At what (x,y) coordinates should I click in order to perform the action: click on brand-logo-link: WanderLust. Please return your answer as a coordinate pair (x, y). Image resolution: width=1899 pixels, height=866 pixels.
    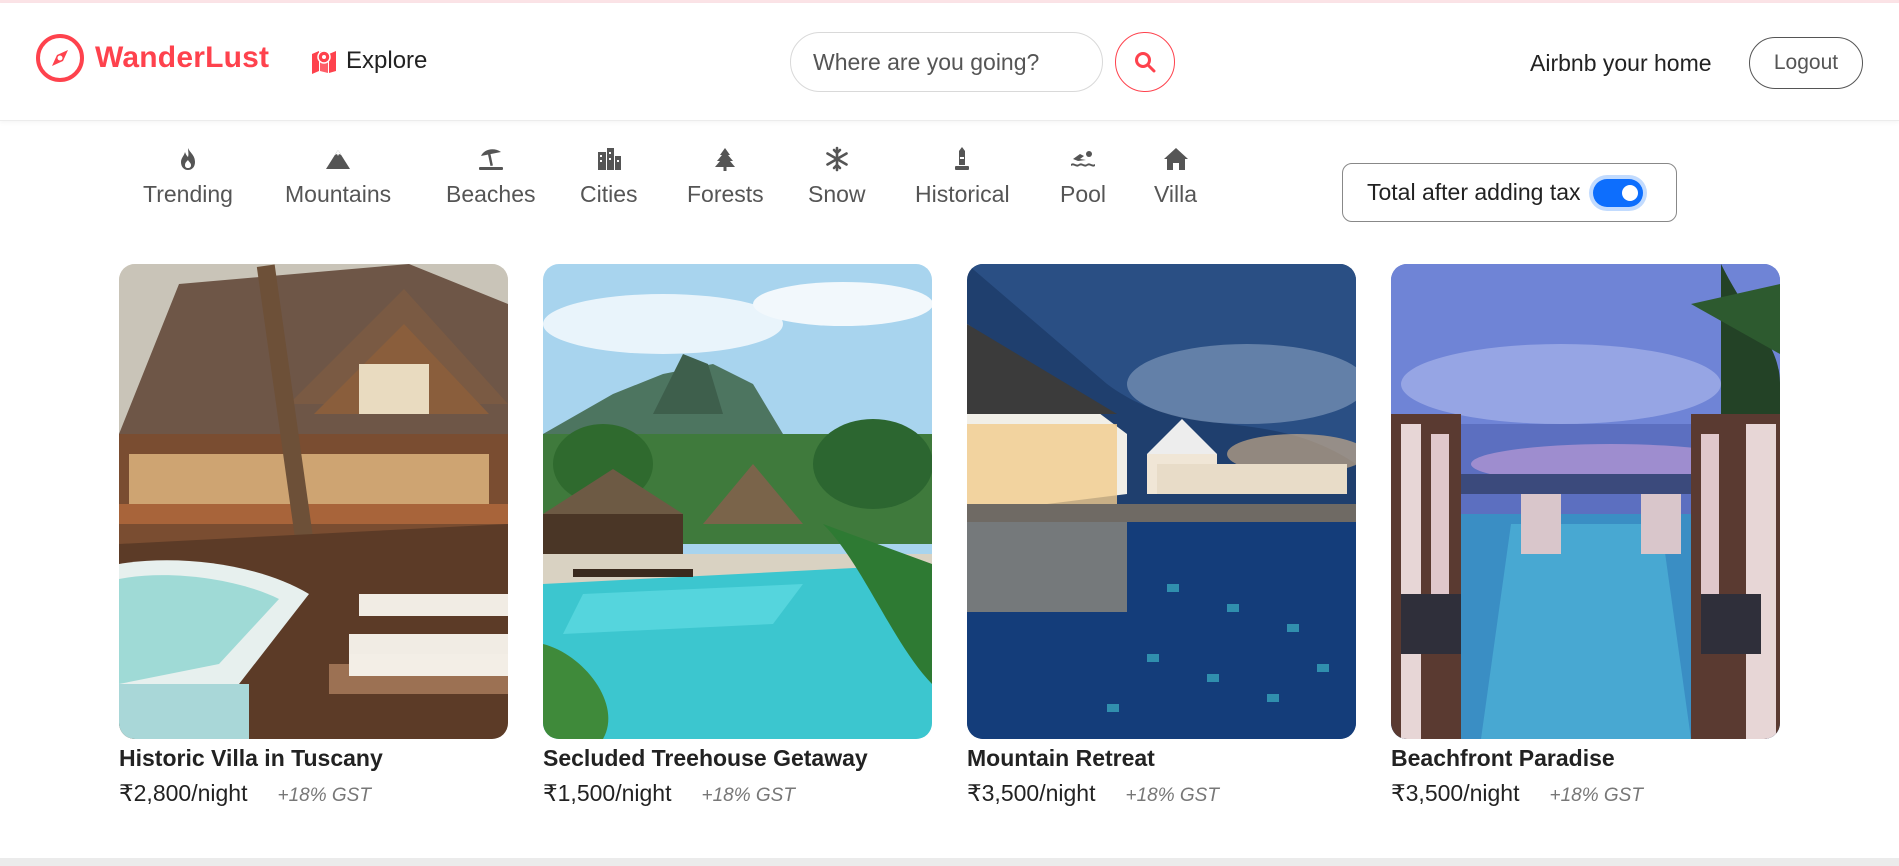
    Looking at the image, I should click on (152, 58).